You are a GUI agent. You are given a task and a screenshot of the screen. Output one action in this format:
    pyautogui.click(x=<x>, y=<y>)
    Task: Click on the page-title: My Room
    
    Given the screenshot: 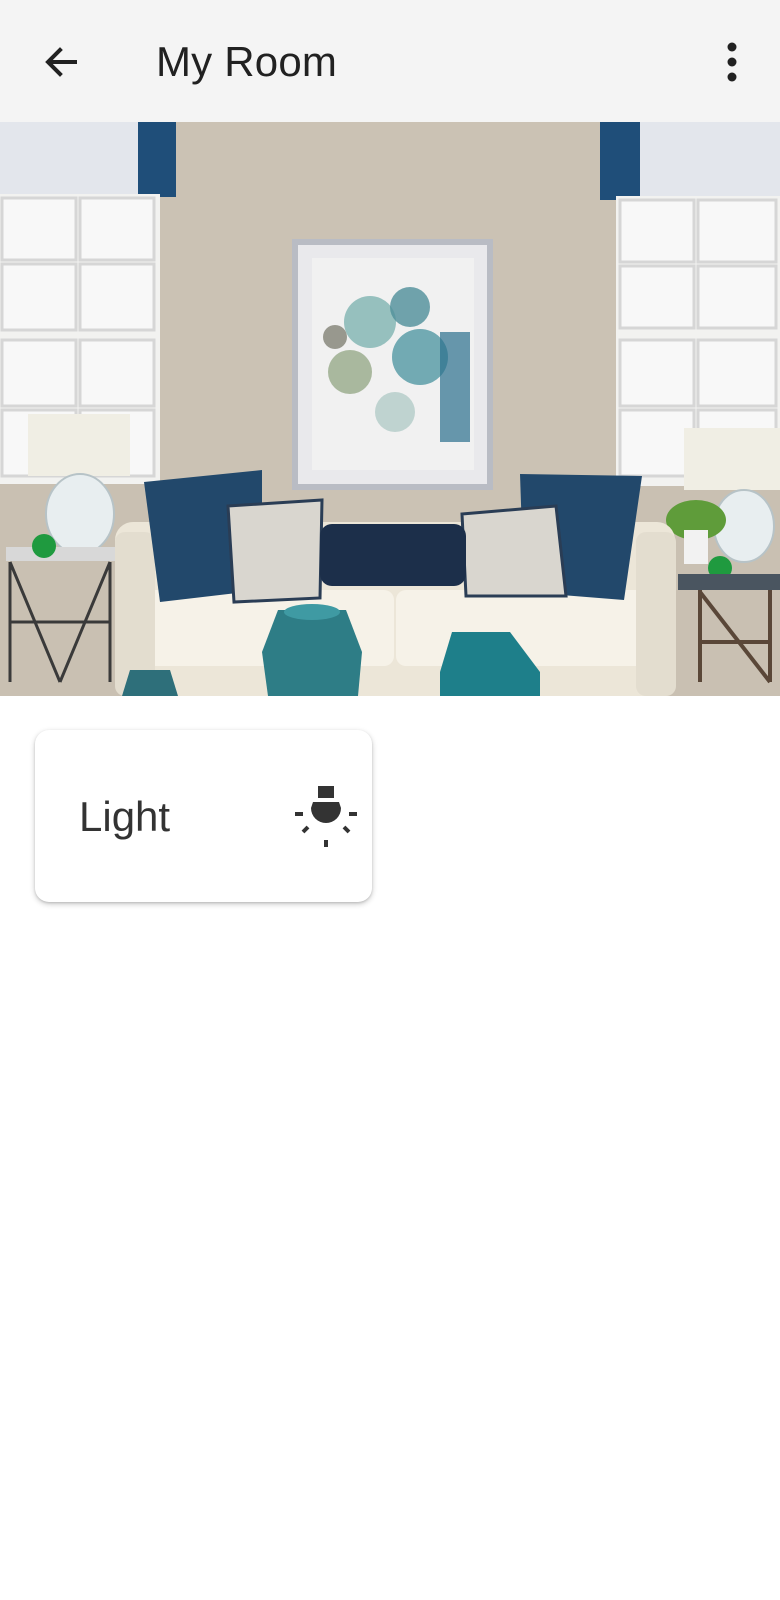 What is the action you would take?
    pyautogui.click(x=247, y=61)
    